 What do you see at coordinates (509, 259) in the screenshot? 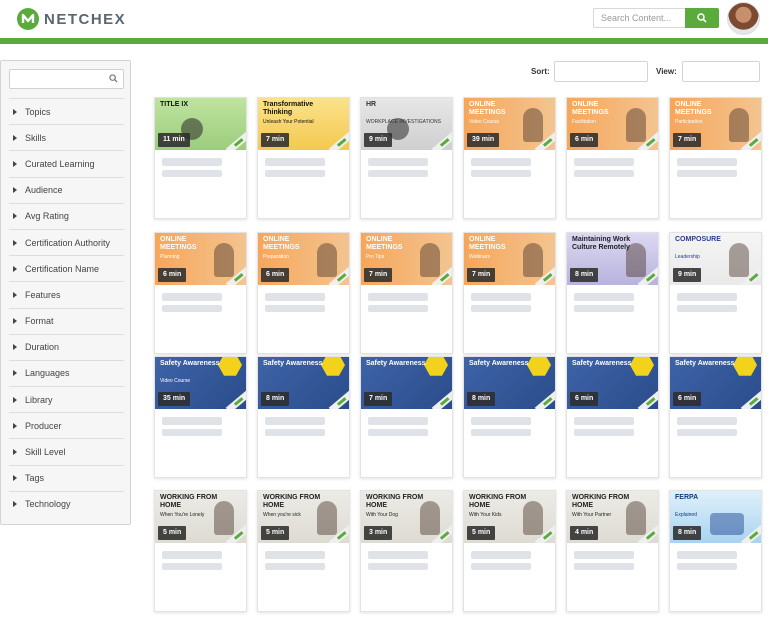
I see `course-thumbnail: ONLINE MEETINGS Webinars 7 min` at bounding box center [509, 259].